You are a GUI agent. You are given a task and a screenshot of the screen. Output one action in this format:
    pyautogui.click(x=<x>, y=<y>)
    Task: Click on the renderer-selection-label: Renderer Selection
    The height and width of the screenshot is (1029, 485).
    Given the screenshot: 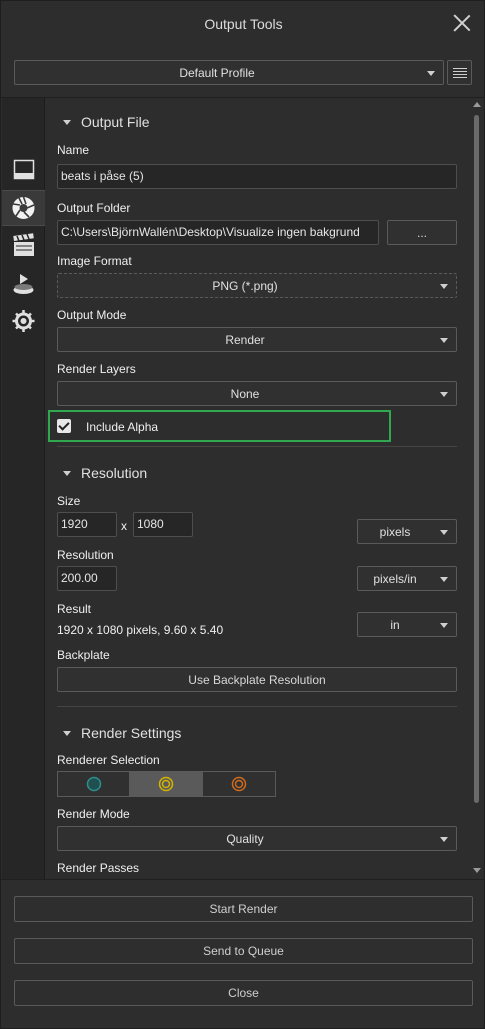 What is the action you would take?
    pyautogui.click(x=108, y=760)
    